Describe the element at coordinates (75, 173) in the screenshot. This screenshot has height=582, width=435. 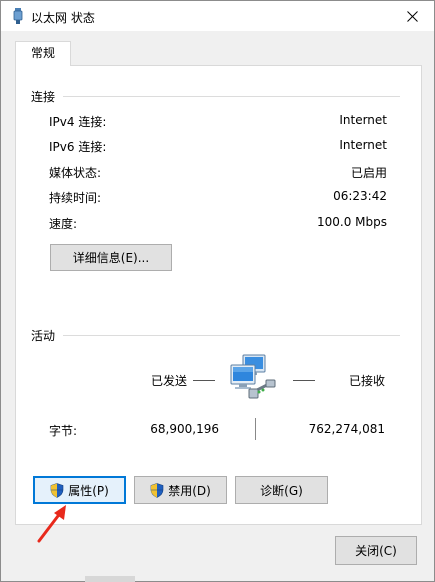
I see `media-state-label: 媒体状态:` at that location.